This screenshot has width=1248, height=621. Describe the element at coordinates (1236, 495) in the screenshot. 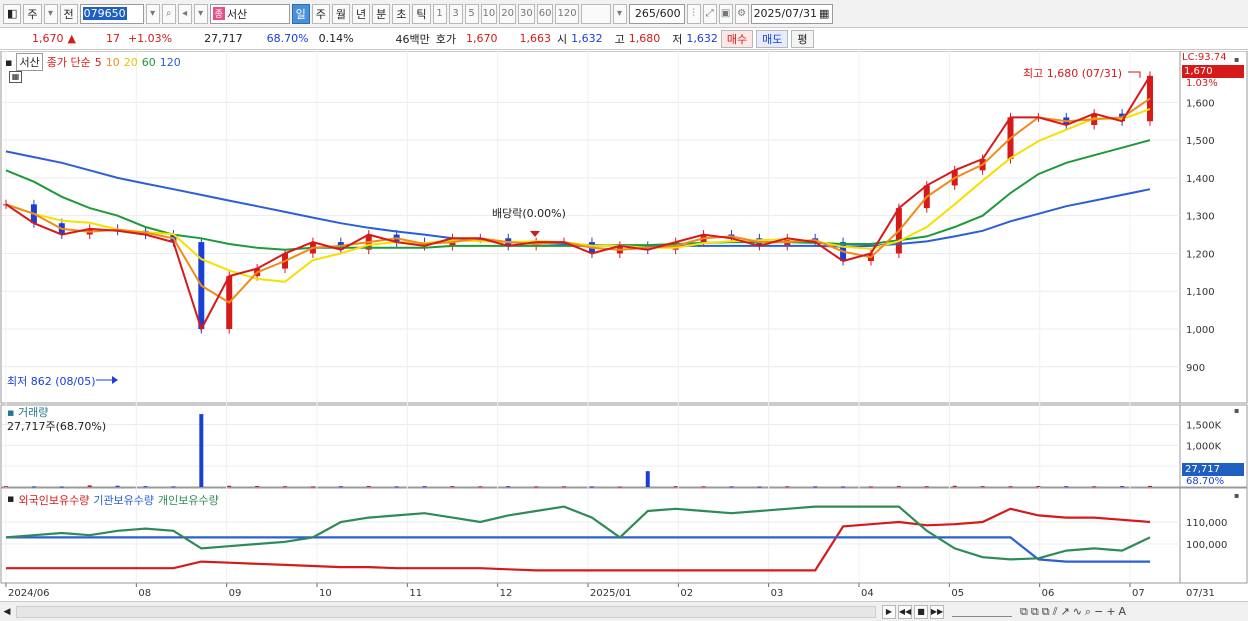

I see `holdings-close-icon: ▪` at that location.